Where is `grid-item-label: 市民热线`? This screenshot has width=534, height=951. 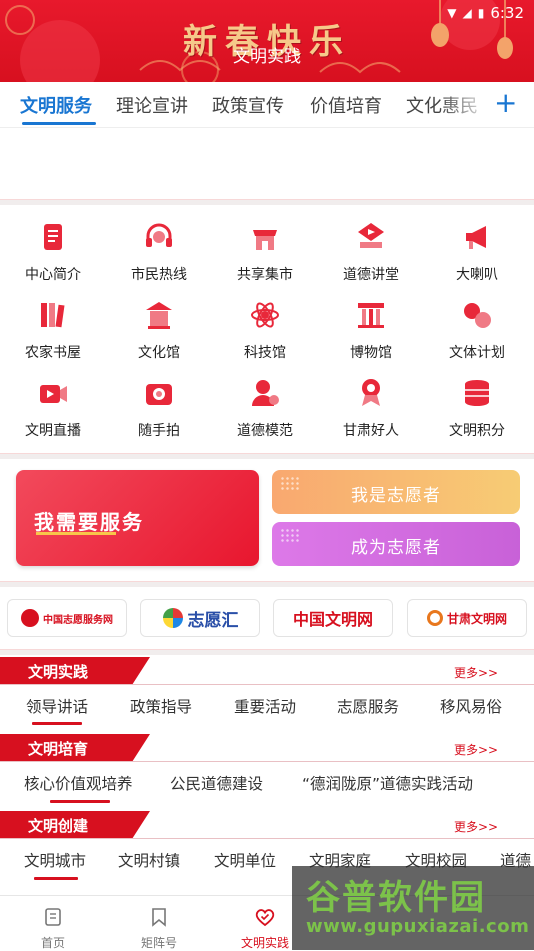
grid-item-label: 市民热线 is located at coordinates (159, 275).